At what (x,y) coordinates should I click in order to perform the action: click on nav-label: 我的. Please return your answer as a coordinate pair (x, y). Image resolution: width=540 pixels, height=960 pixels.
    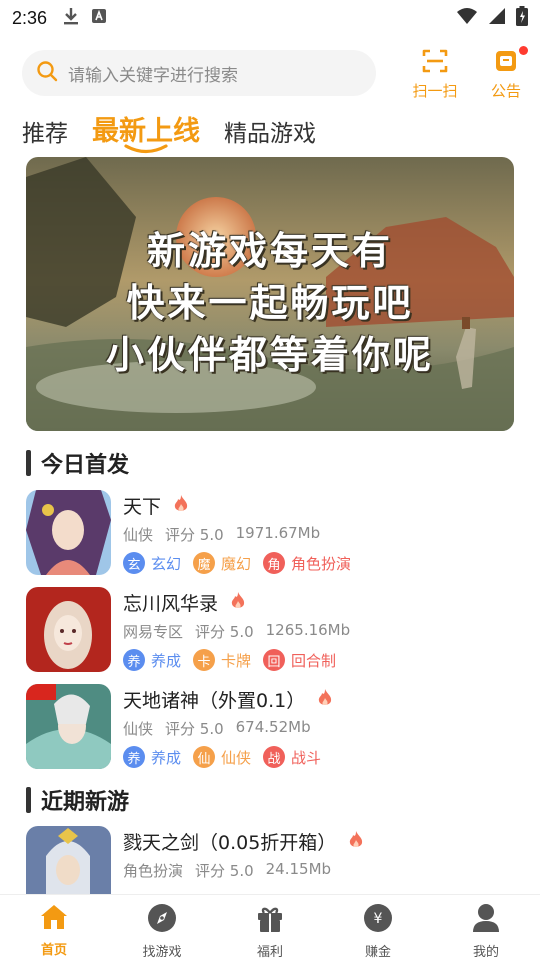
    Looking at the image, I should click on (485, 952).